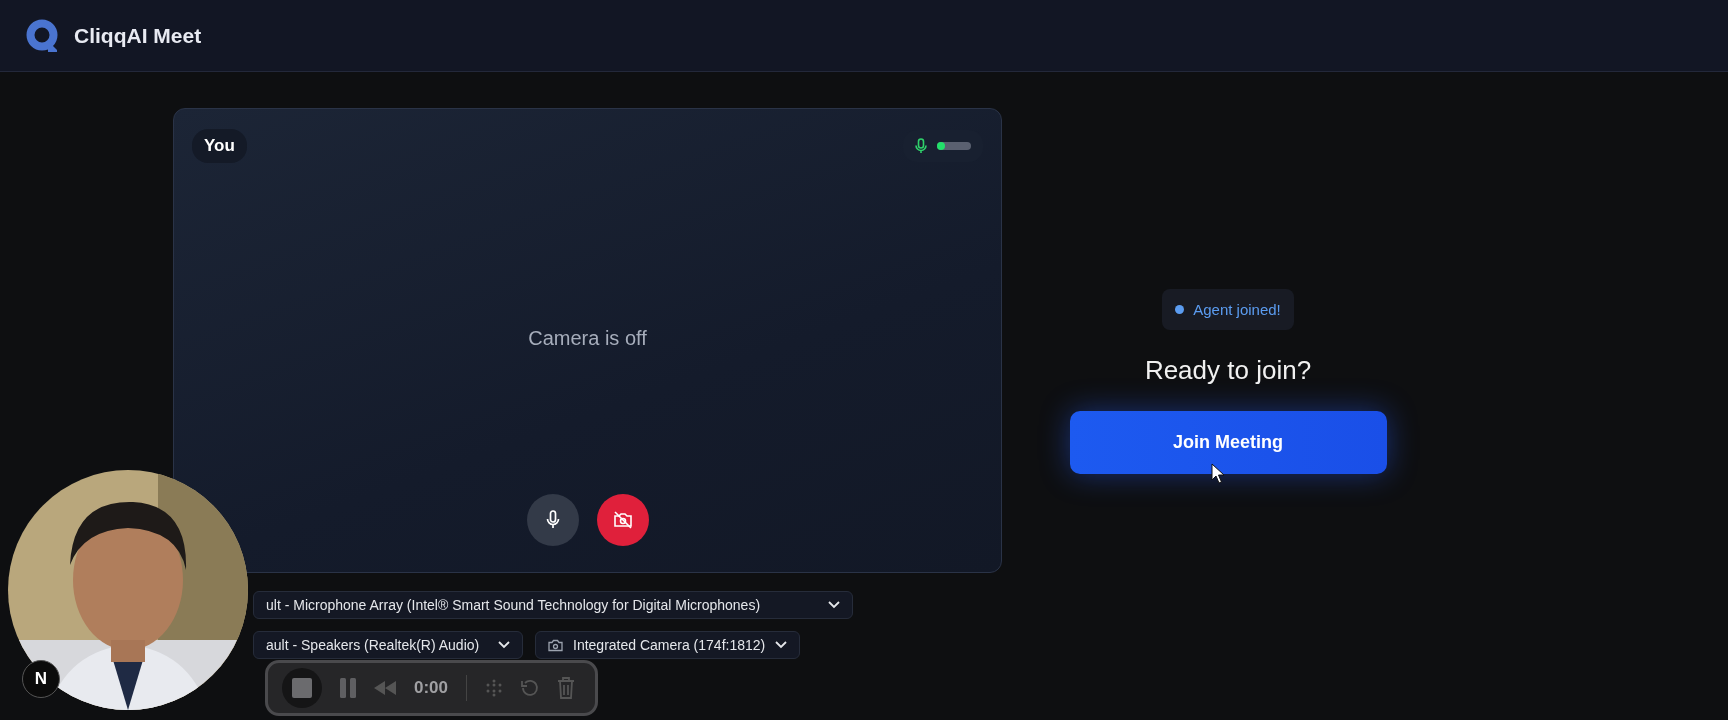 This screenshot has width=1728, height=720. I want to click on trash-icon, so click(566, 688).